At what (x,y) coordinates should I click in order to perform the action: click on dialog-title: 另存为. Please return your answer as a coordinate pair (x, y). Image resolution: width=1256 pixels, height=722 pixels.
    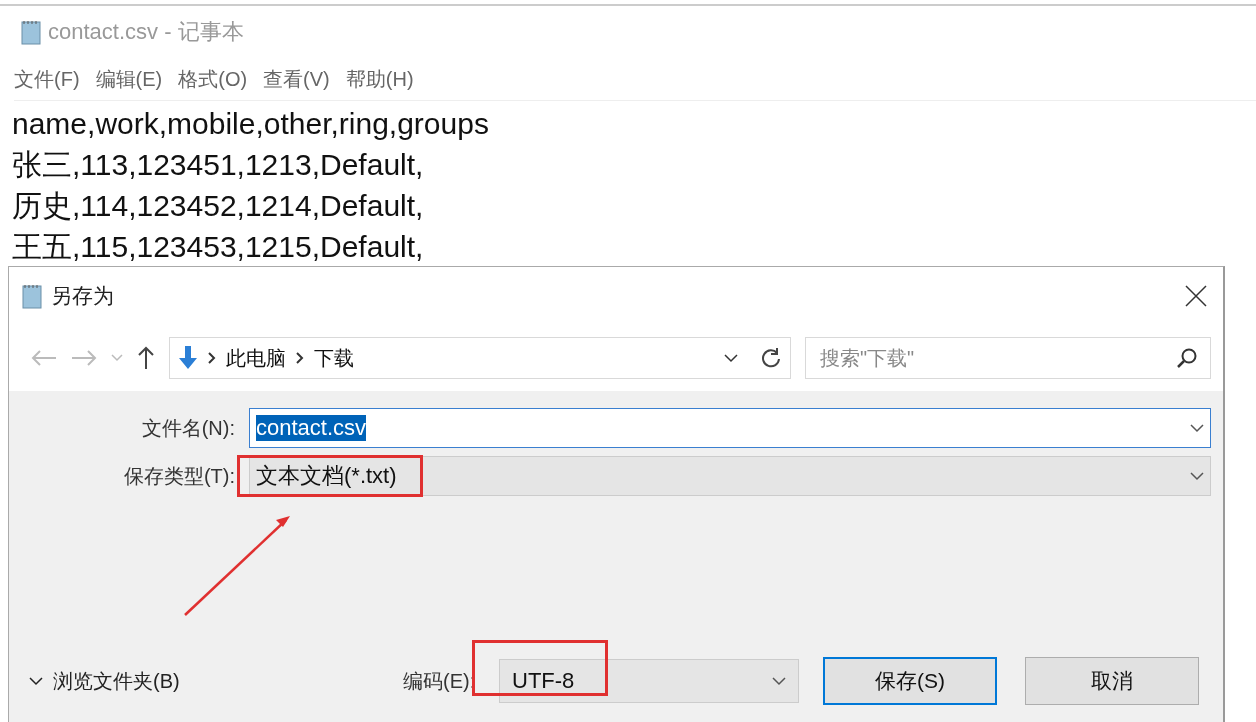
    Looking at the image, I should click on (83, 296).